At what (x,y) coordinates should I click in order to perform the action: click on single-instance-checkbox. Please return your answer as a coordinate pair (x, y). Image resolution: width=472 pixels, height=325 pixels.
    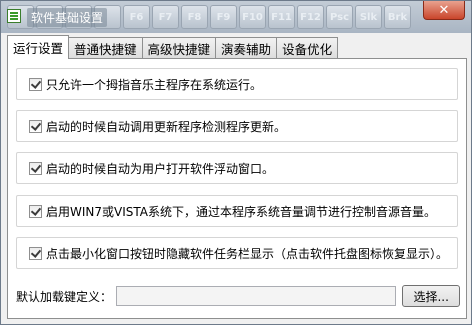
    Looking at the image, I should click on (35, 84).